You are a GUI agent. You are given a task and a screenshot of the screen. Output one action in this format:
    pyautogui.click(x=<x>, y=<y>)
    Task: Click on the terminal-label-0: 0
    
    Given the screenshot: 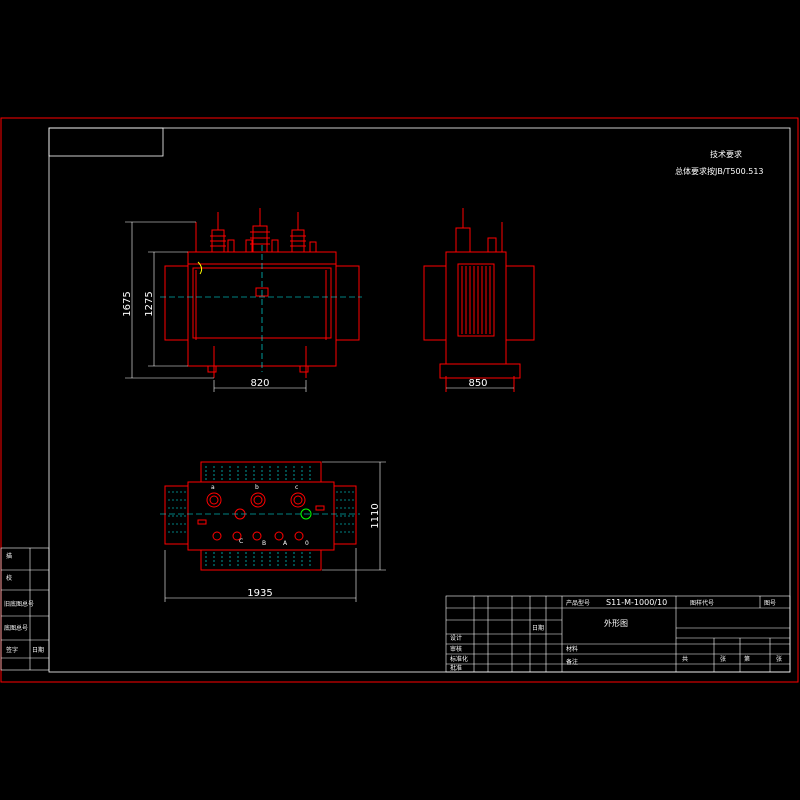 What is the action you would take?
    pyautogui.click(x=307, y=543)
    